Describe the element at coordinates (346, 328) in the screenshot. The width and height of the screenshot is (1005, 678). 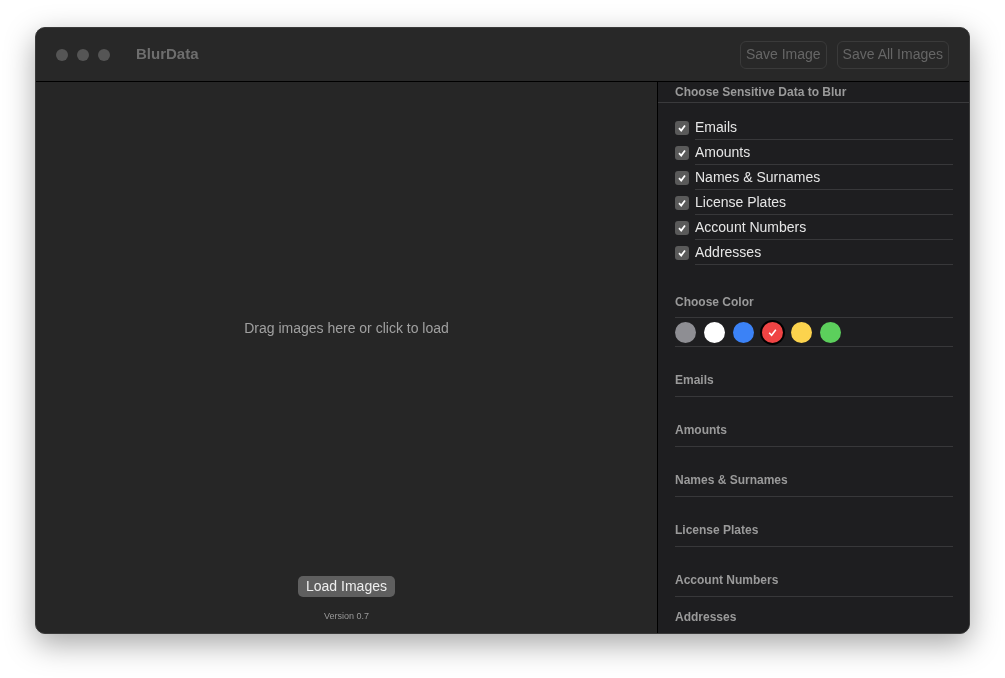
I see `drop-hint: Drag images here or click to load` at that location.